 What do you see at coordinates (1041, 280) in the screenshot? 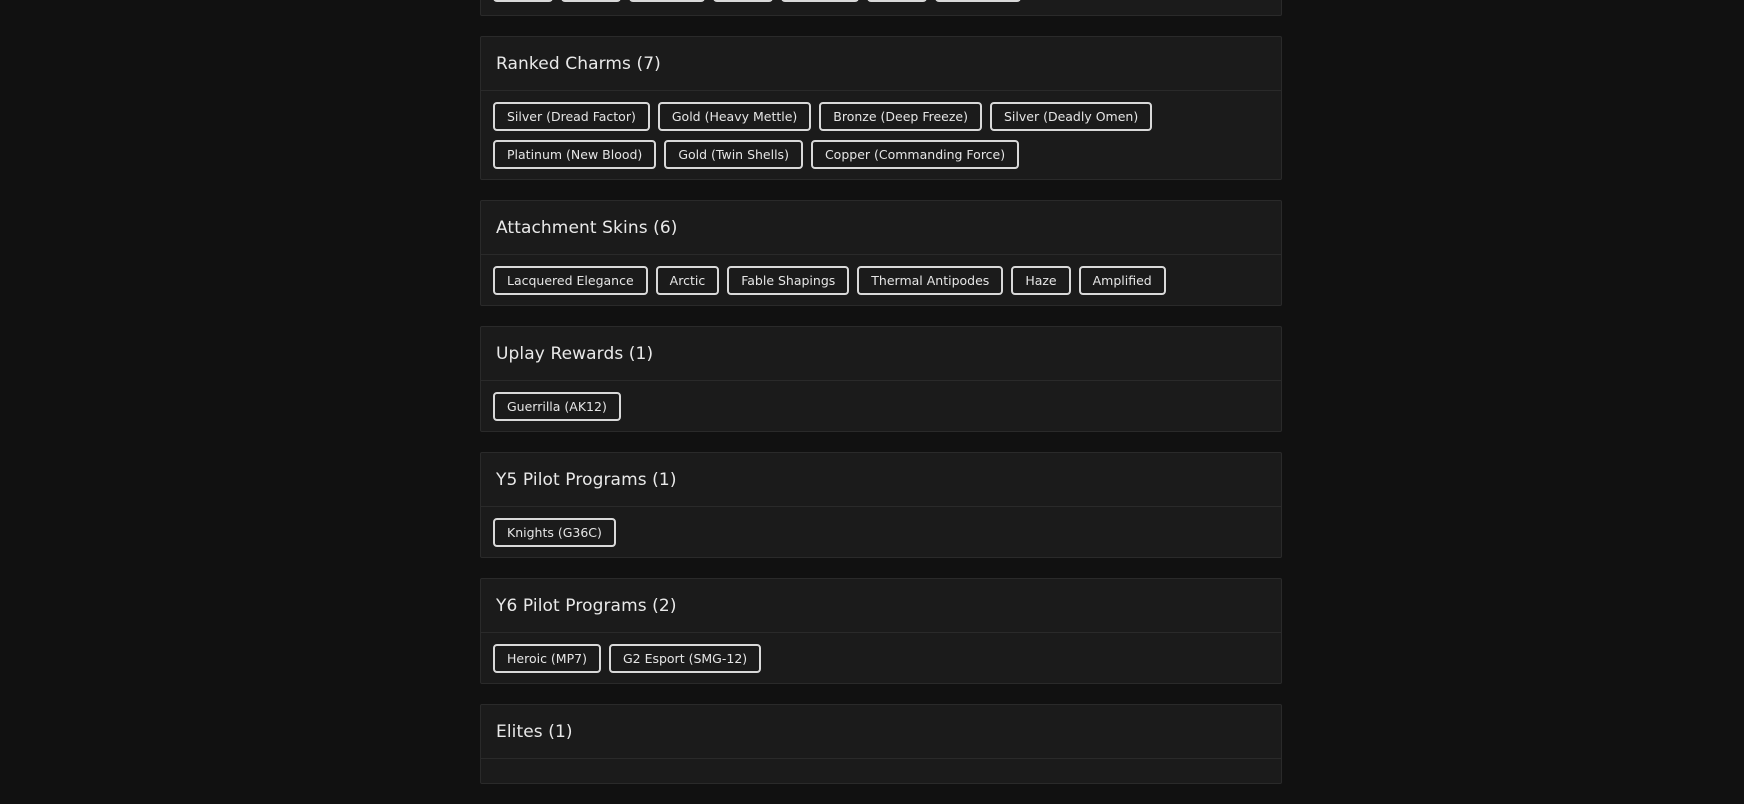
I see `item-chip: Haze` at bounding box center [1041, 280].